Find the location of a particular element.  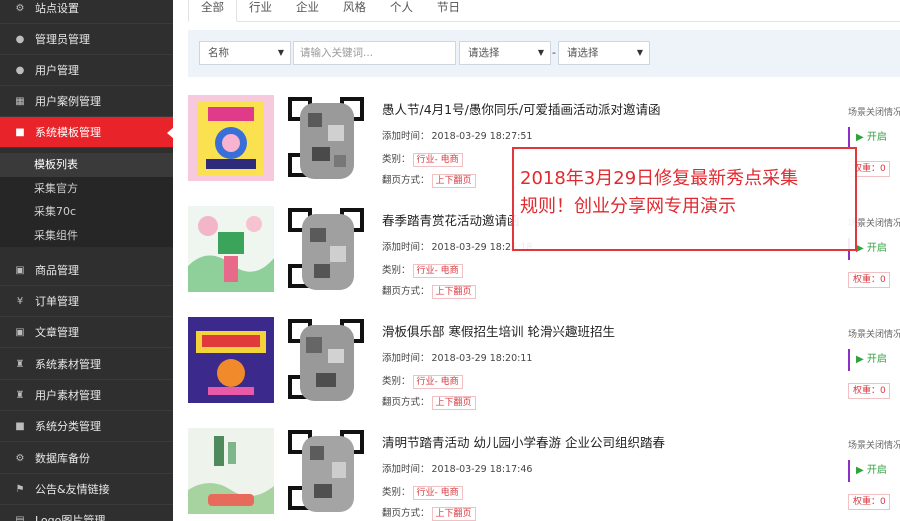

tab-holiday: 节日 is located at coordinates (448, 11).